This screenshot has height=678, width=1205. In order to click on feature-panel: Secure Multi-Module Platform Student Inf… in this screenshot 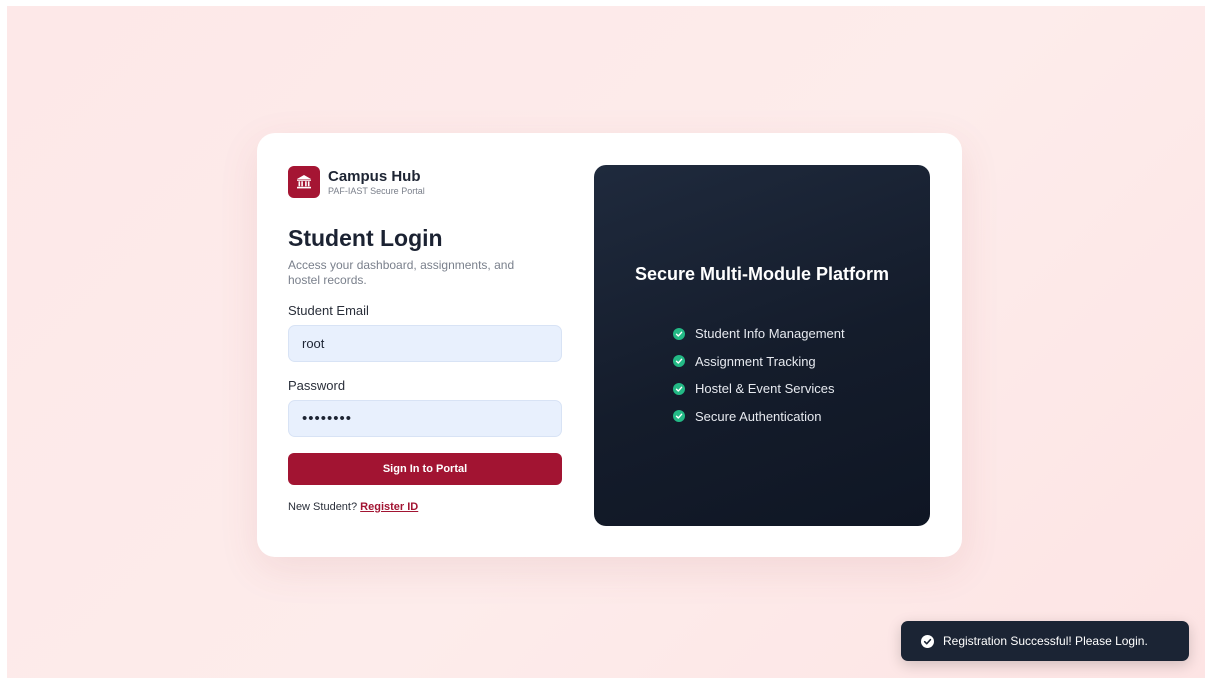, I will do `click(762, 345)`.